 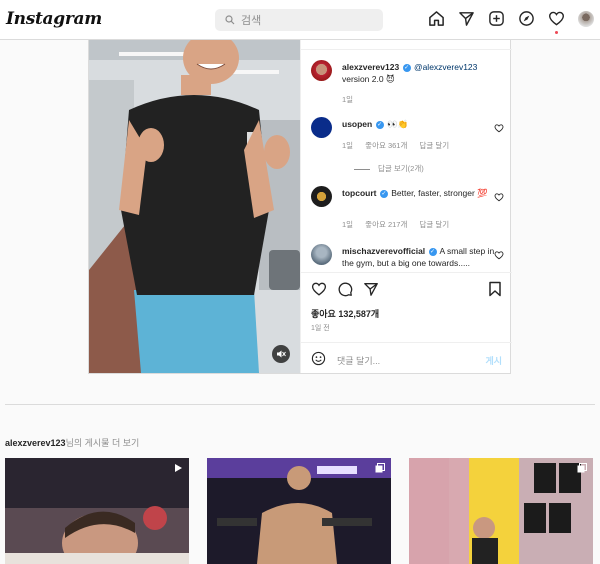 I want to click on author-avatar, so click(x=321, y=70).